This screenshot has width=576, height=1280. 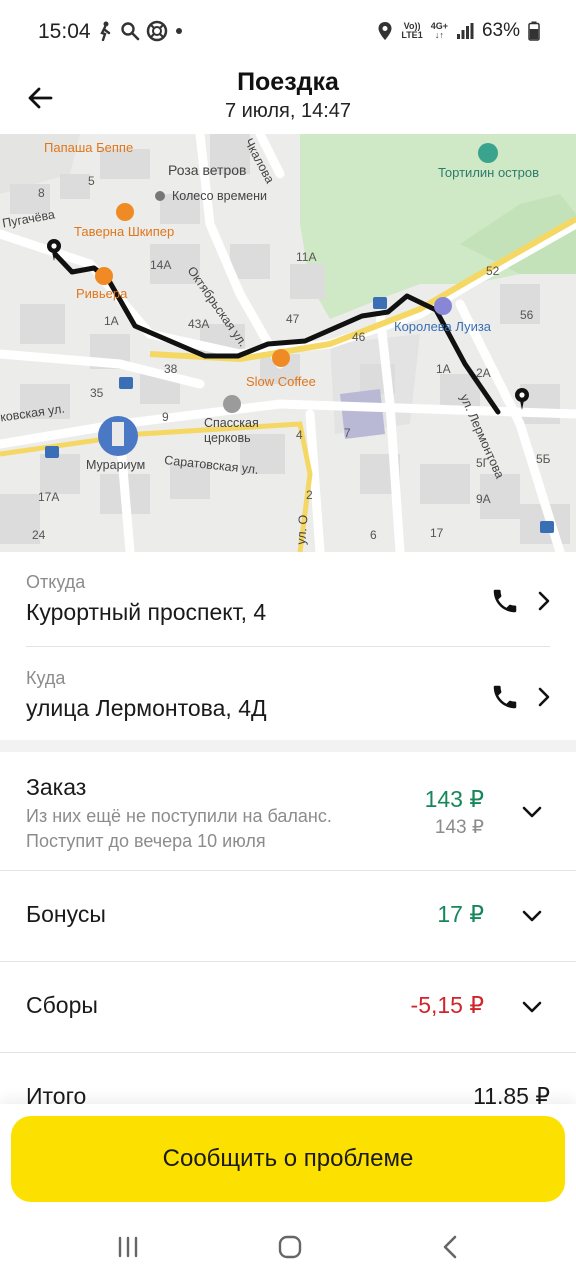 I want to click on volte-indicator: Vo)) LTE1, so click(x=411, y=31).